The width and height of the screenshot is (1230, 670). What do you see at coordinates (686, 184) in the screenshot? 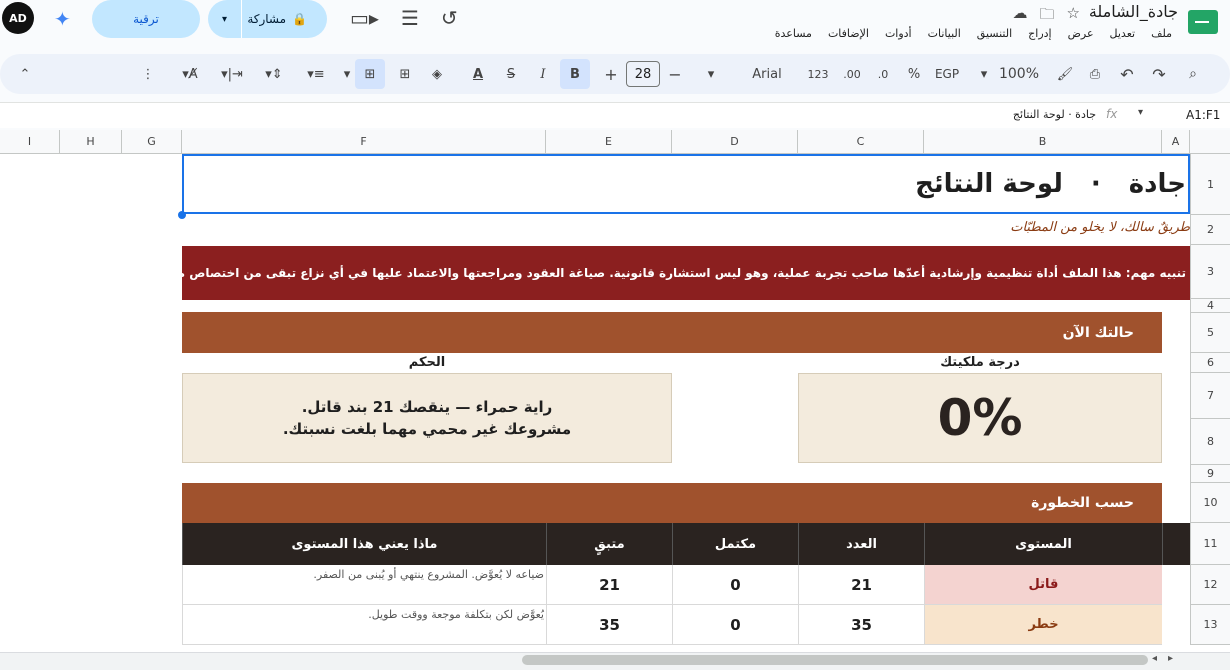
I see `title-cell: جادة · لوحة النتائج` at bounding box center [686, 184].